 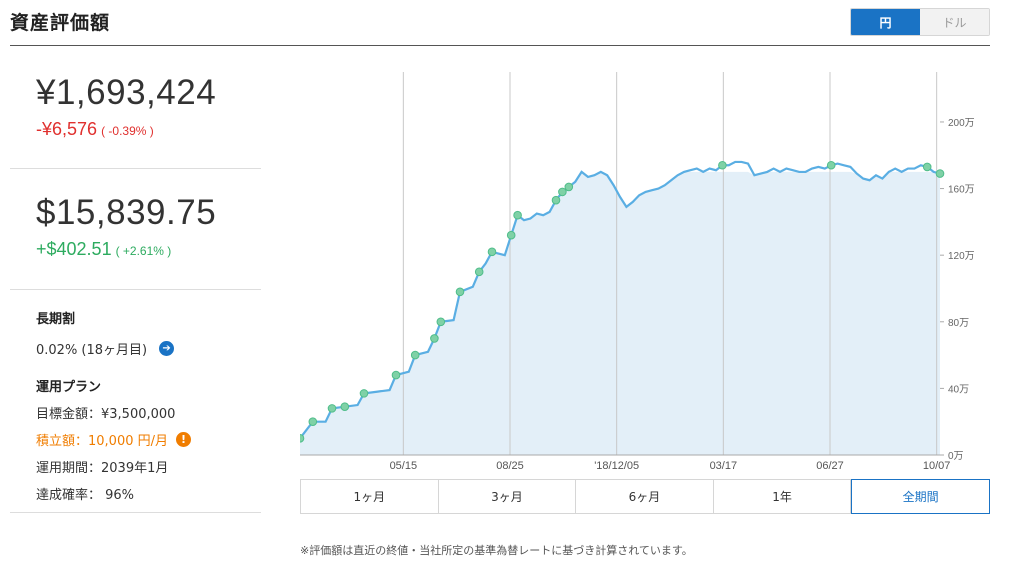 I want to click on y-tick-label: 80万, so click(x=958, y=323).